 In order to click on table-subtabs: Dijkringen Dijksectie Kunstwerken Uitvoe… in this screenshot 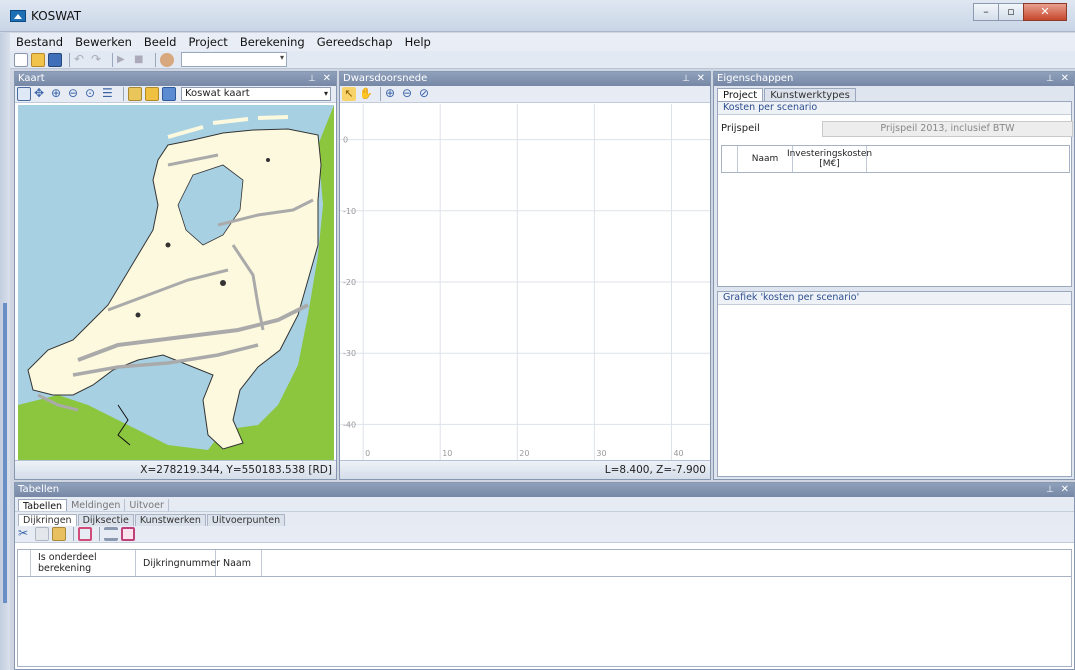, I will do `click(544, 519)`.